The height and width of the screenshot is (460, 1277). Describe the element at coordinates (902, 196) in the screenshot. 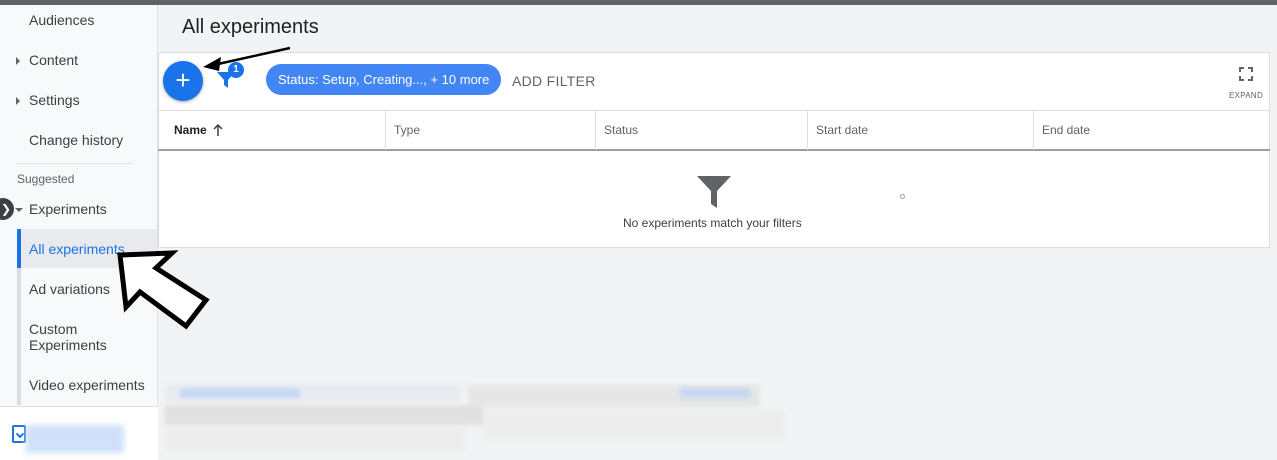

I see `cursor-dot` at that location.